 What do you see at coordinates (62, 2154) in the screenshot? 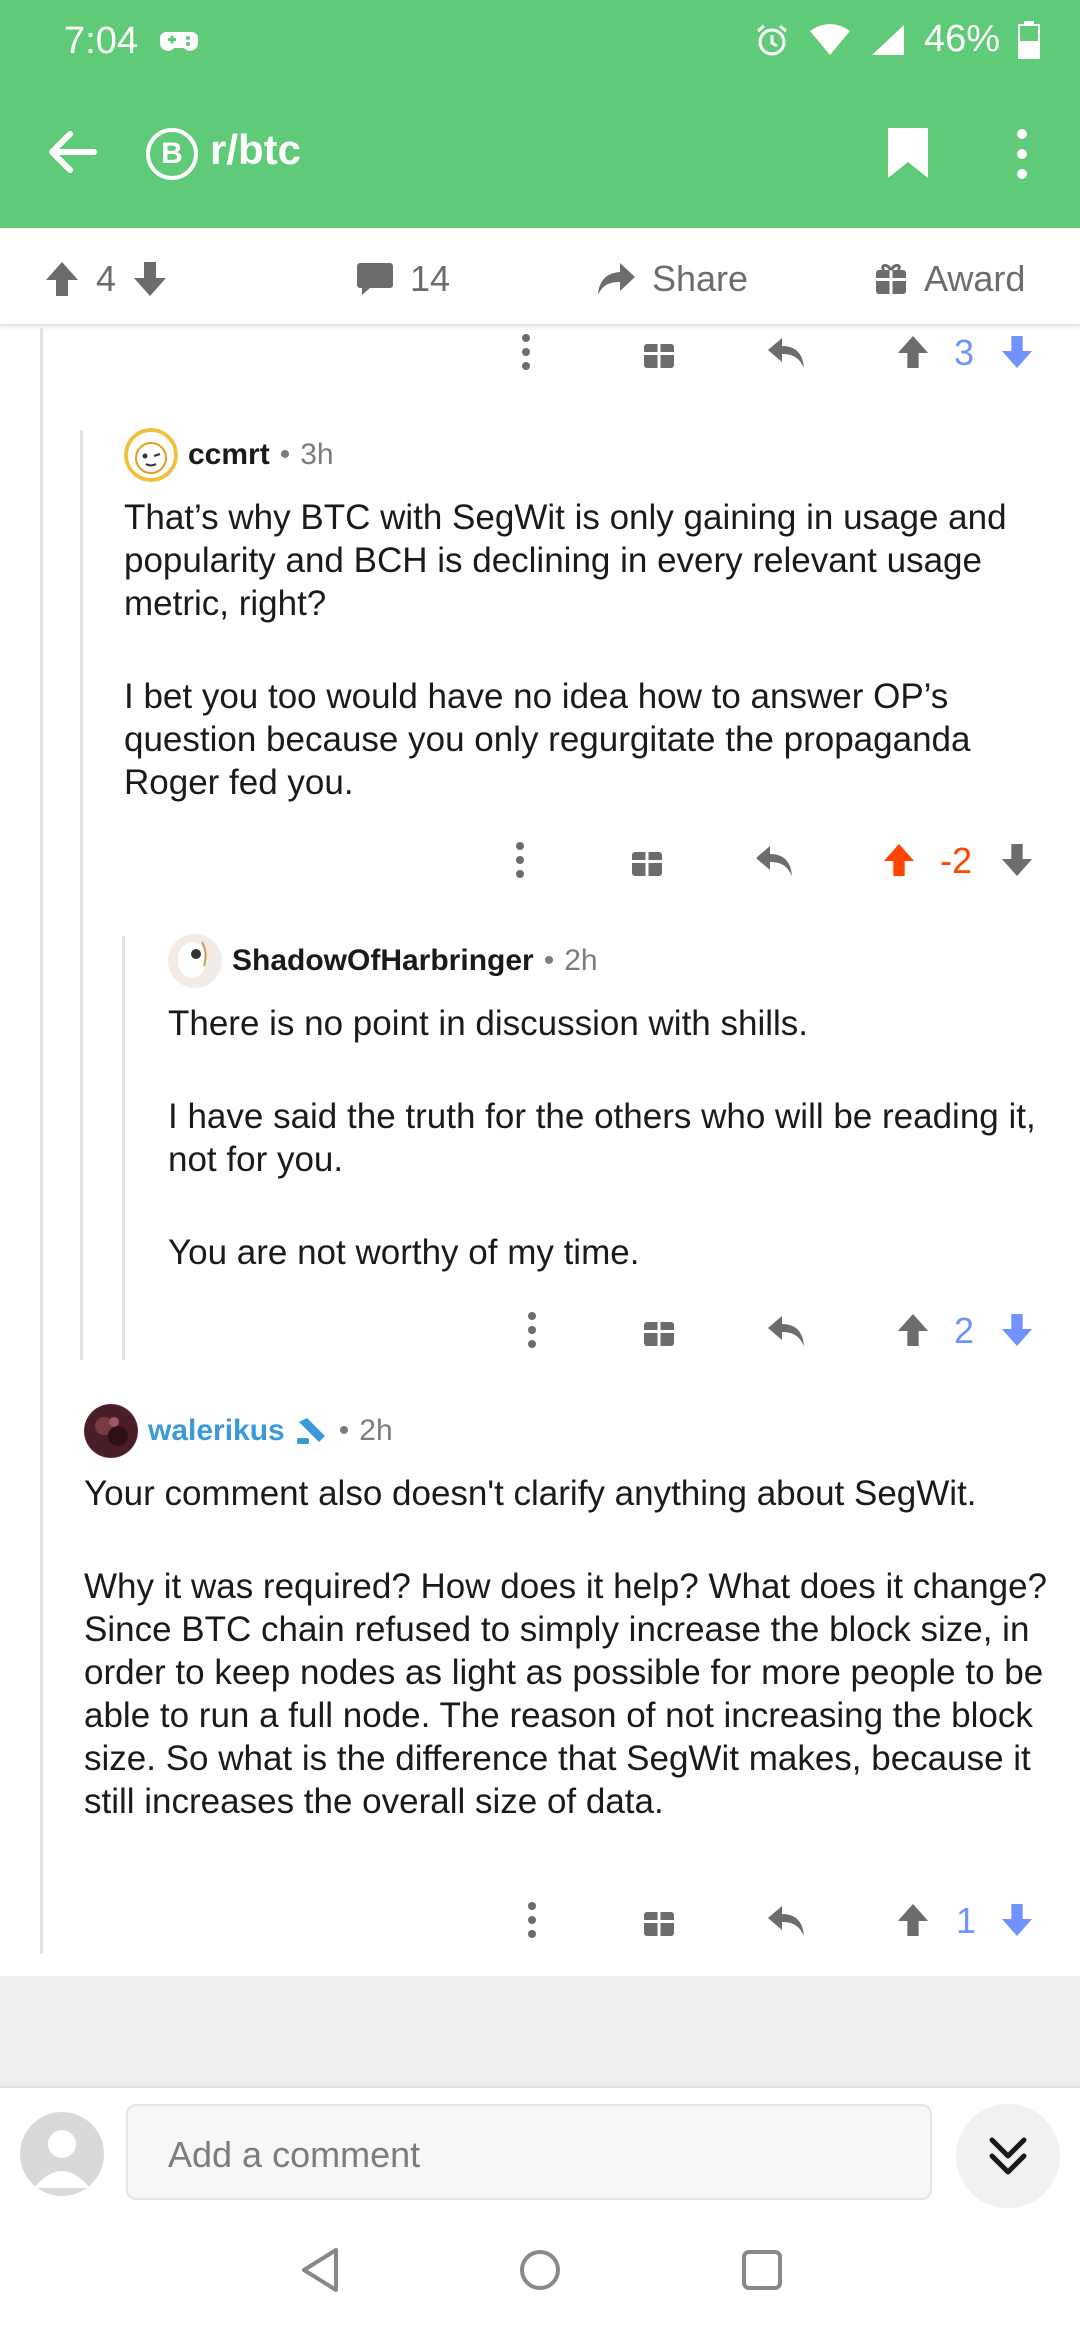
I see `user-avatar` at bounding box center [62, 2154].